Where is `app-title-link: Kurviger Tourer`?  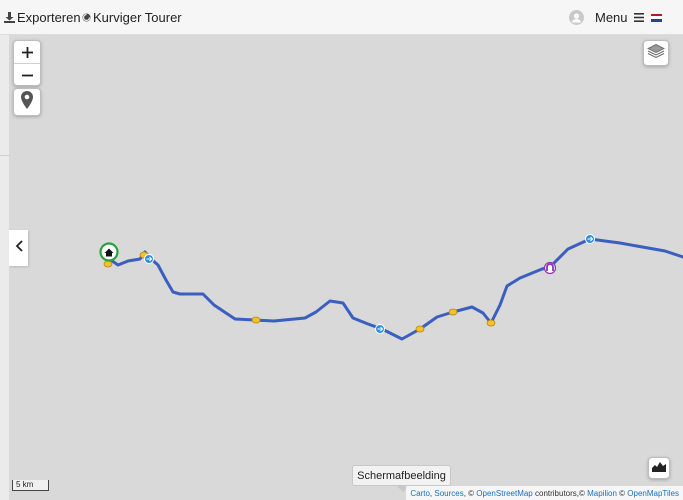
app-title-link: Kurviger Tourer is located at coordinates (132, 17).